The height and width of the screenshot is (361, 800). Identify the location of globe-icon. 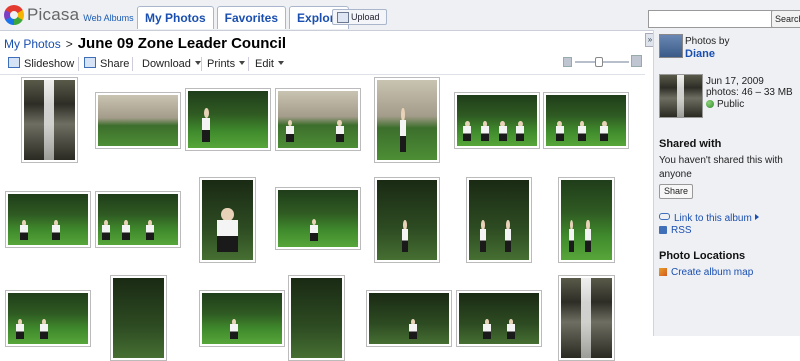
(710, 104).